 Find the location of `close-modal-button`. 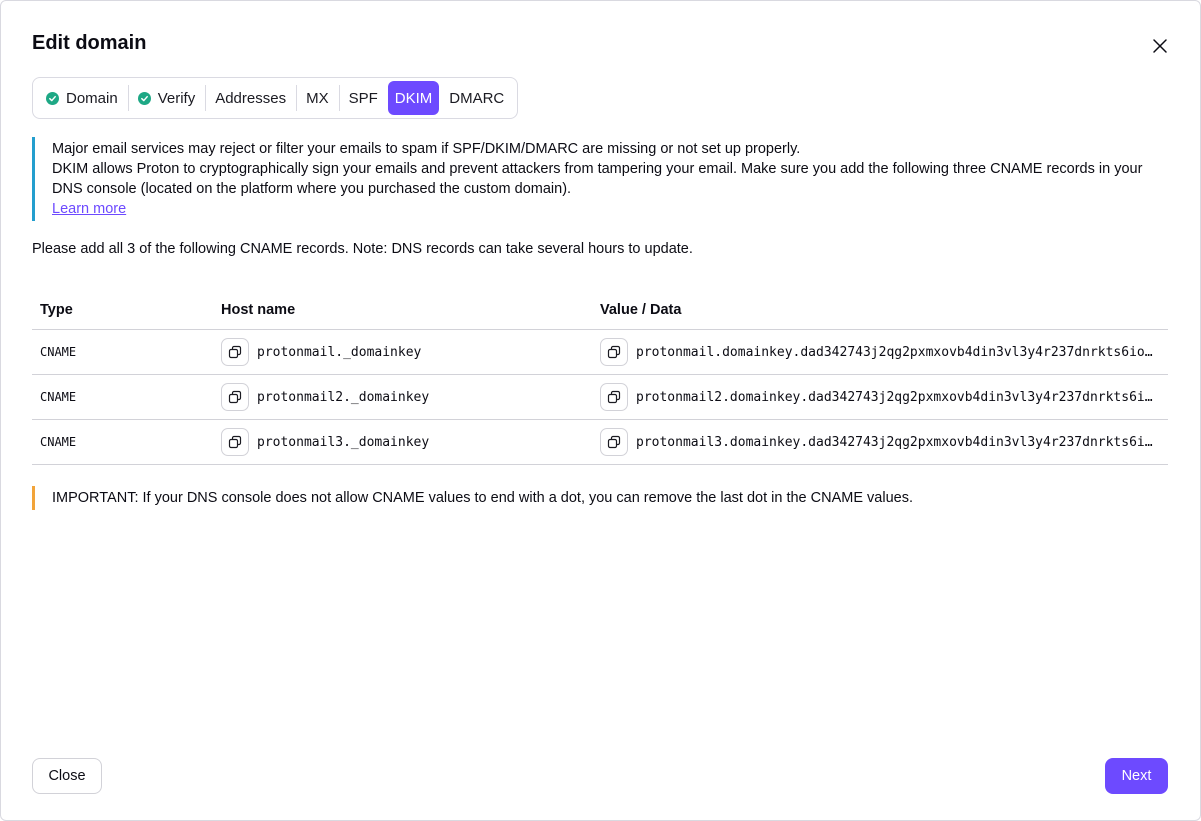

close-modal-button is located at coordinates (1160, 46).